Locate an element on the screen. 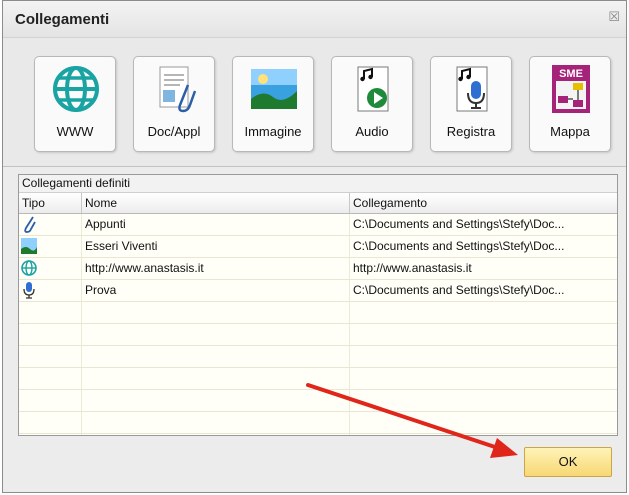  nome-cell: Appunti is located at coordinates (216, 224).